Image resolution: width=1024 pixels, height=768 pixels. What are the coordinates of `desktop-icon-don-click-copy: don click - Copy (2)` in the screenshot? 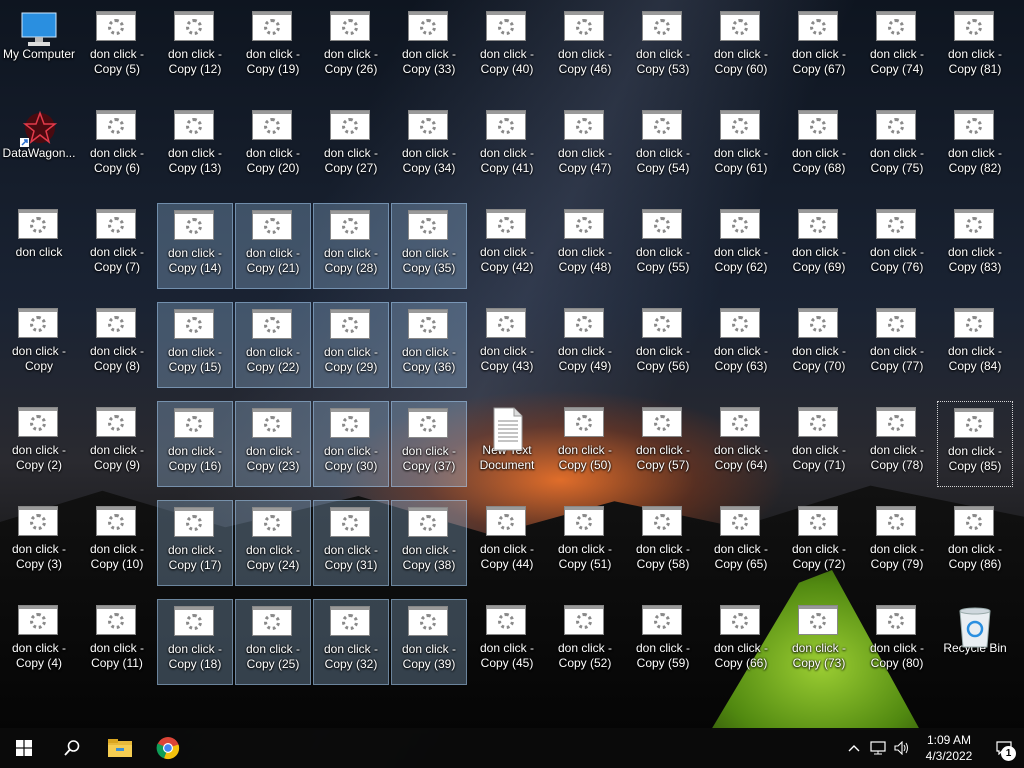 It's located at (39, 444).